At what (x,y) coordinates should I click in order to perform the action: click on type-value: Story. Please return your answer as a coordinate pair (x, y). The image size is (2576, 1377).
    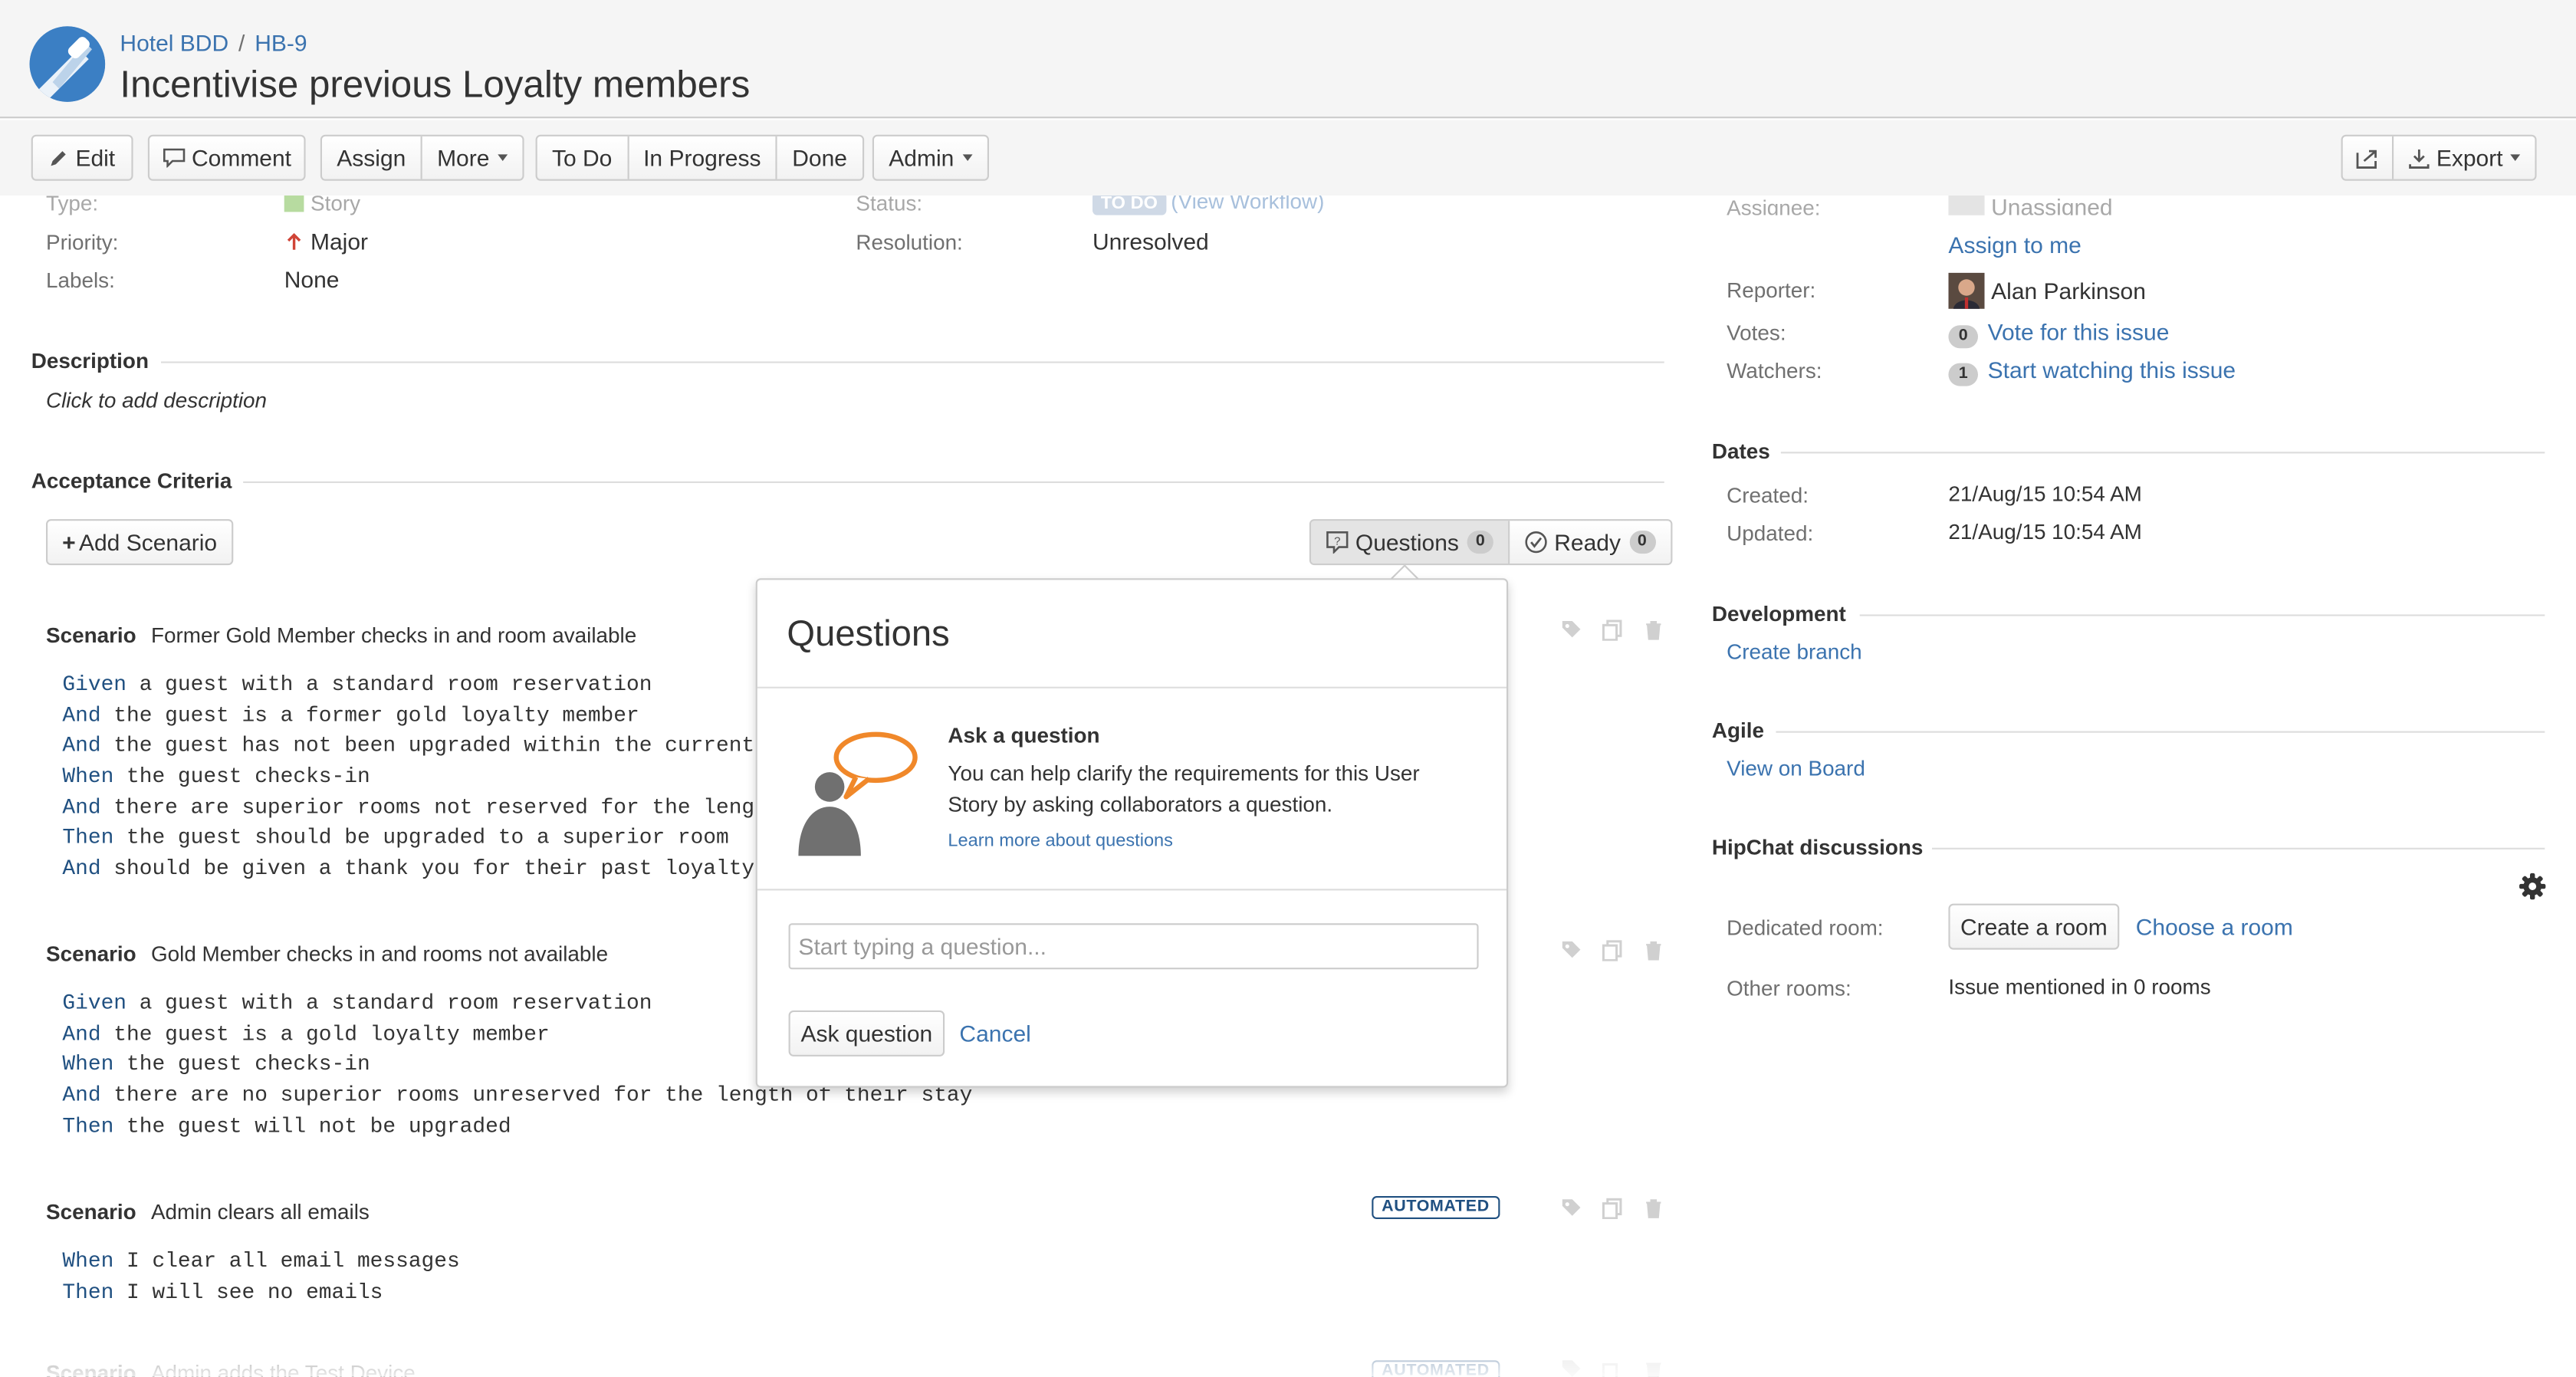
    Looking at the image, I should click on (322, 205).